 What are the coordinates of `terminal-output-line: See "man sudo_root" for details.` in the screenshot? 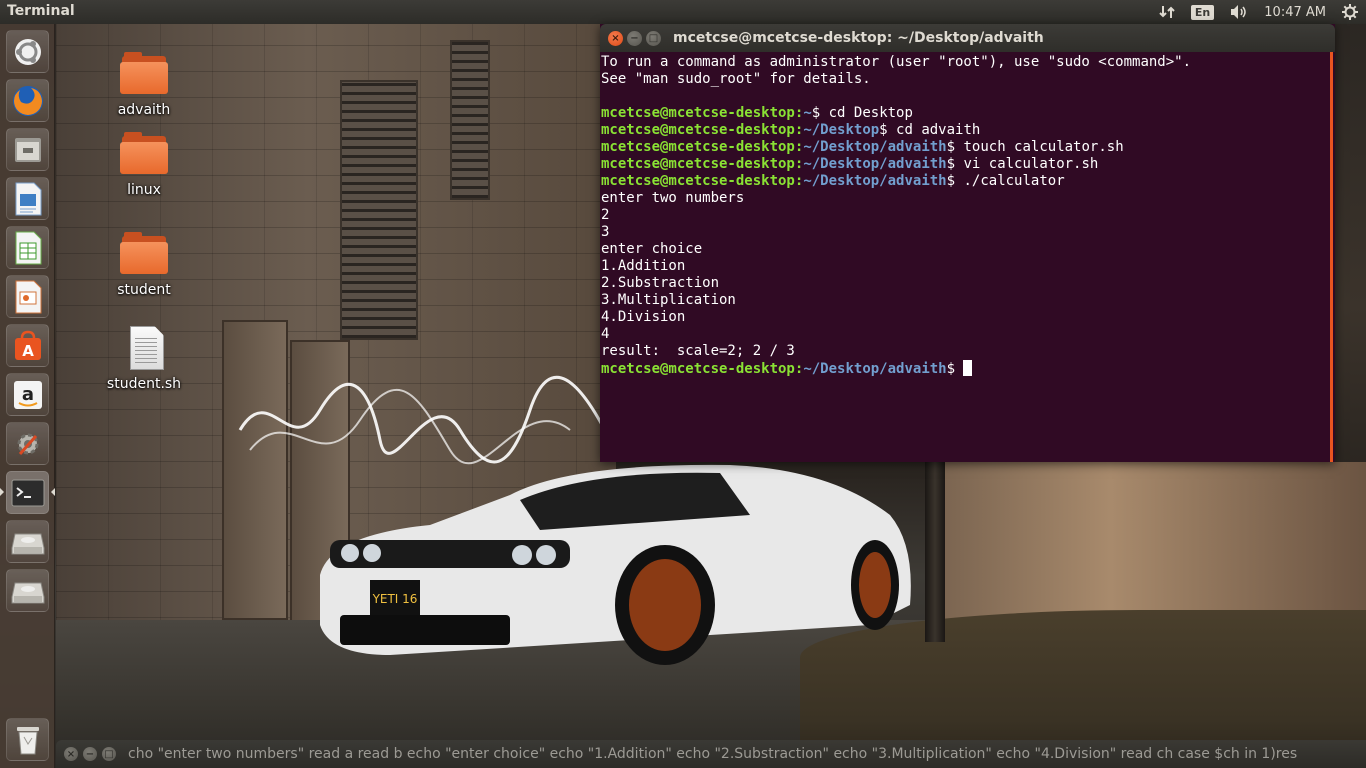 It's located at (736, 79).